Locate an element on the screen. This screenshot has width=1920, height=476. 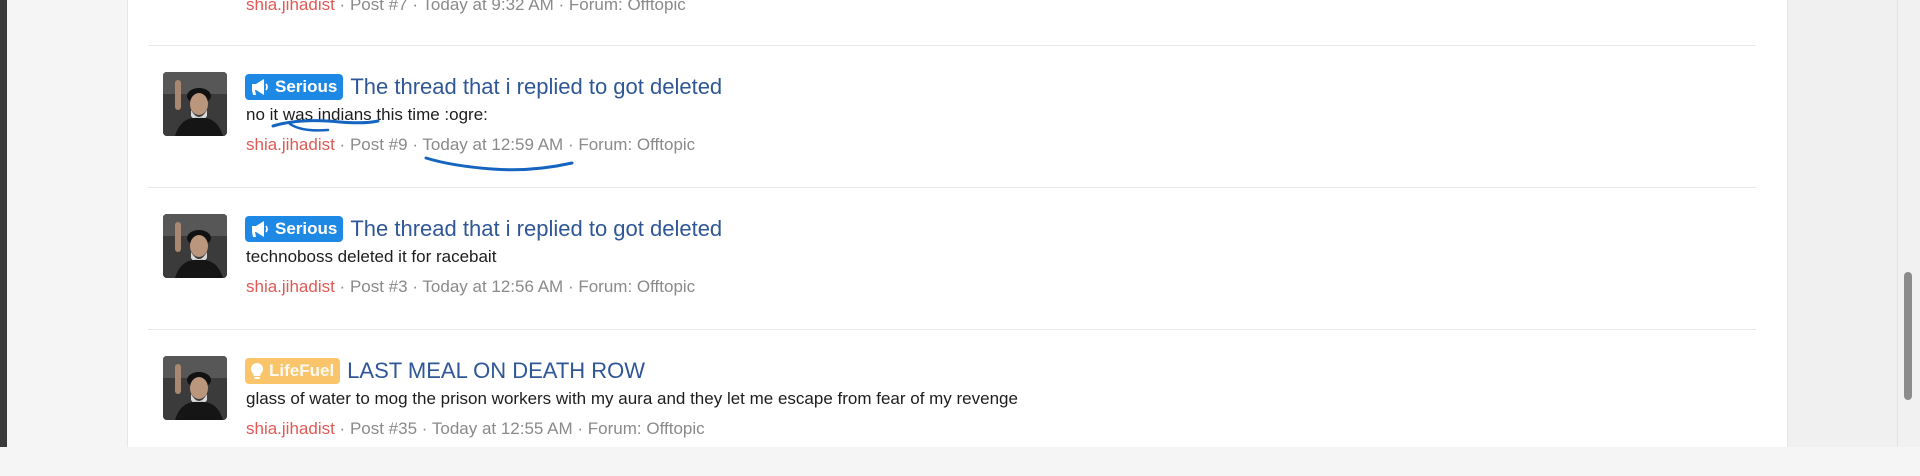
post-snippet: technoboss deleted it for racebait is located at coordinates (371, 256).